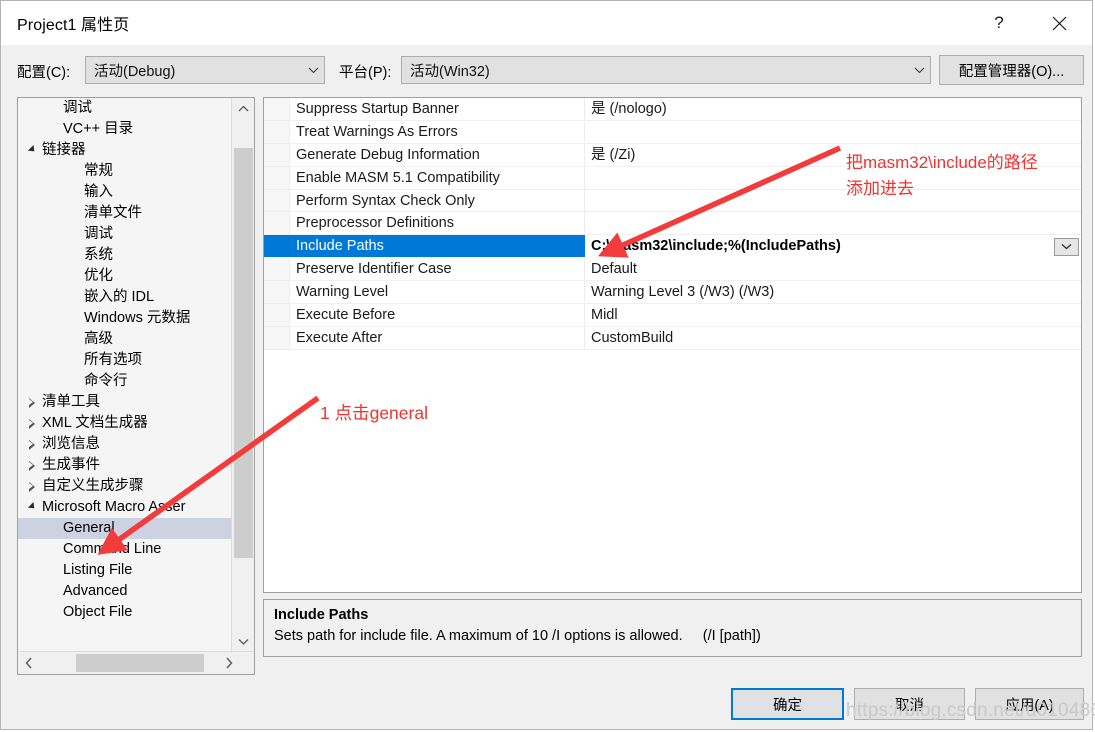  Describe the element at coordinates (205, 70) in the screenshot. I see `configuration-dropdown: 活动(Debug)` at that location.